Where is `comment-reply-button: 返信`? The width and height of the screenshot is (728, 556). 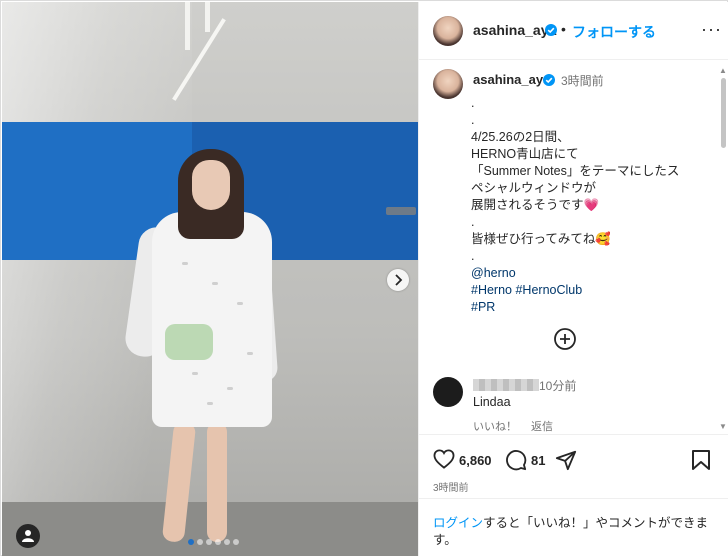 comment-reply-button: 返信 is located at coordinates (542, 425).